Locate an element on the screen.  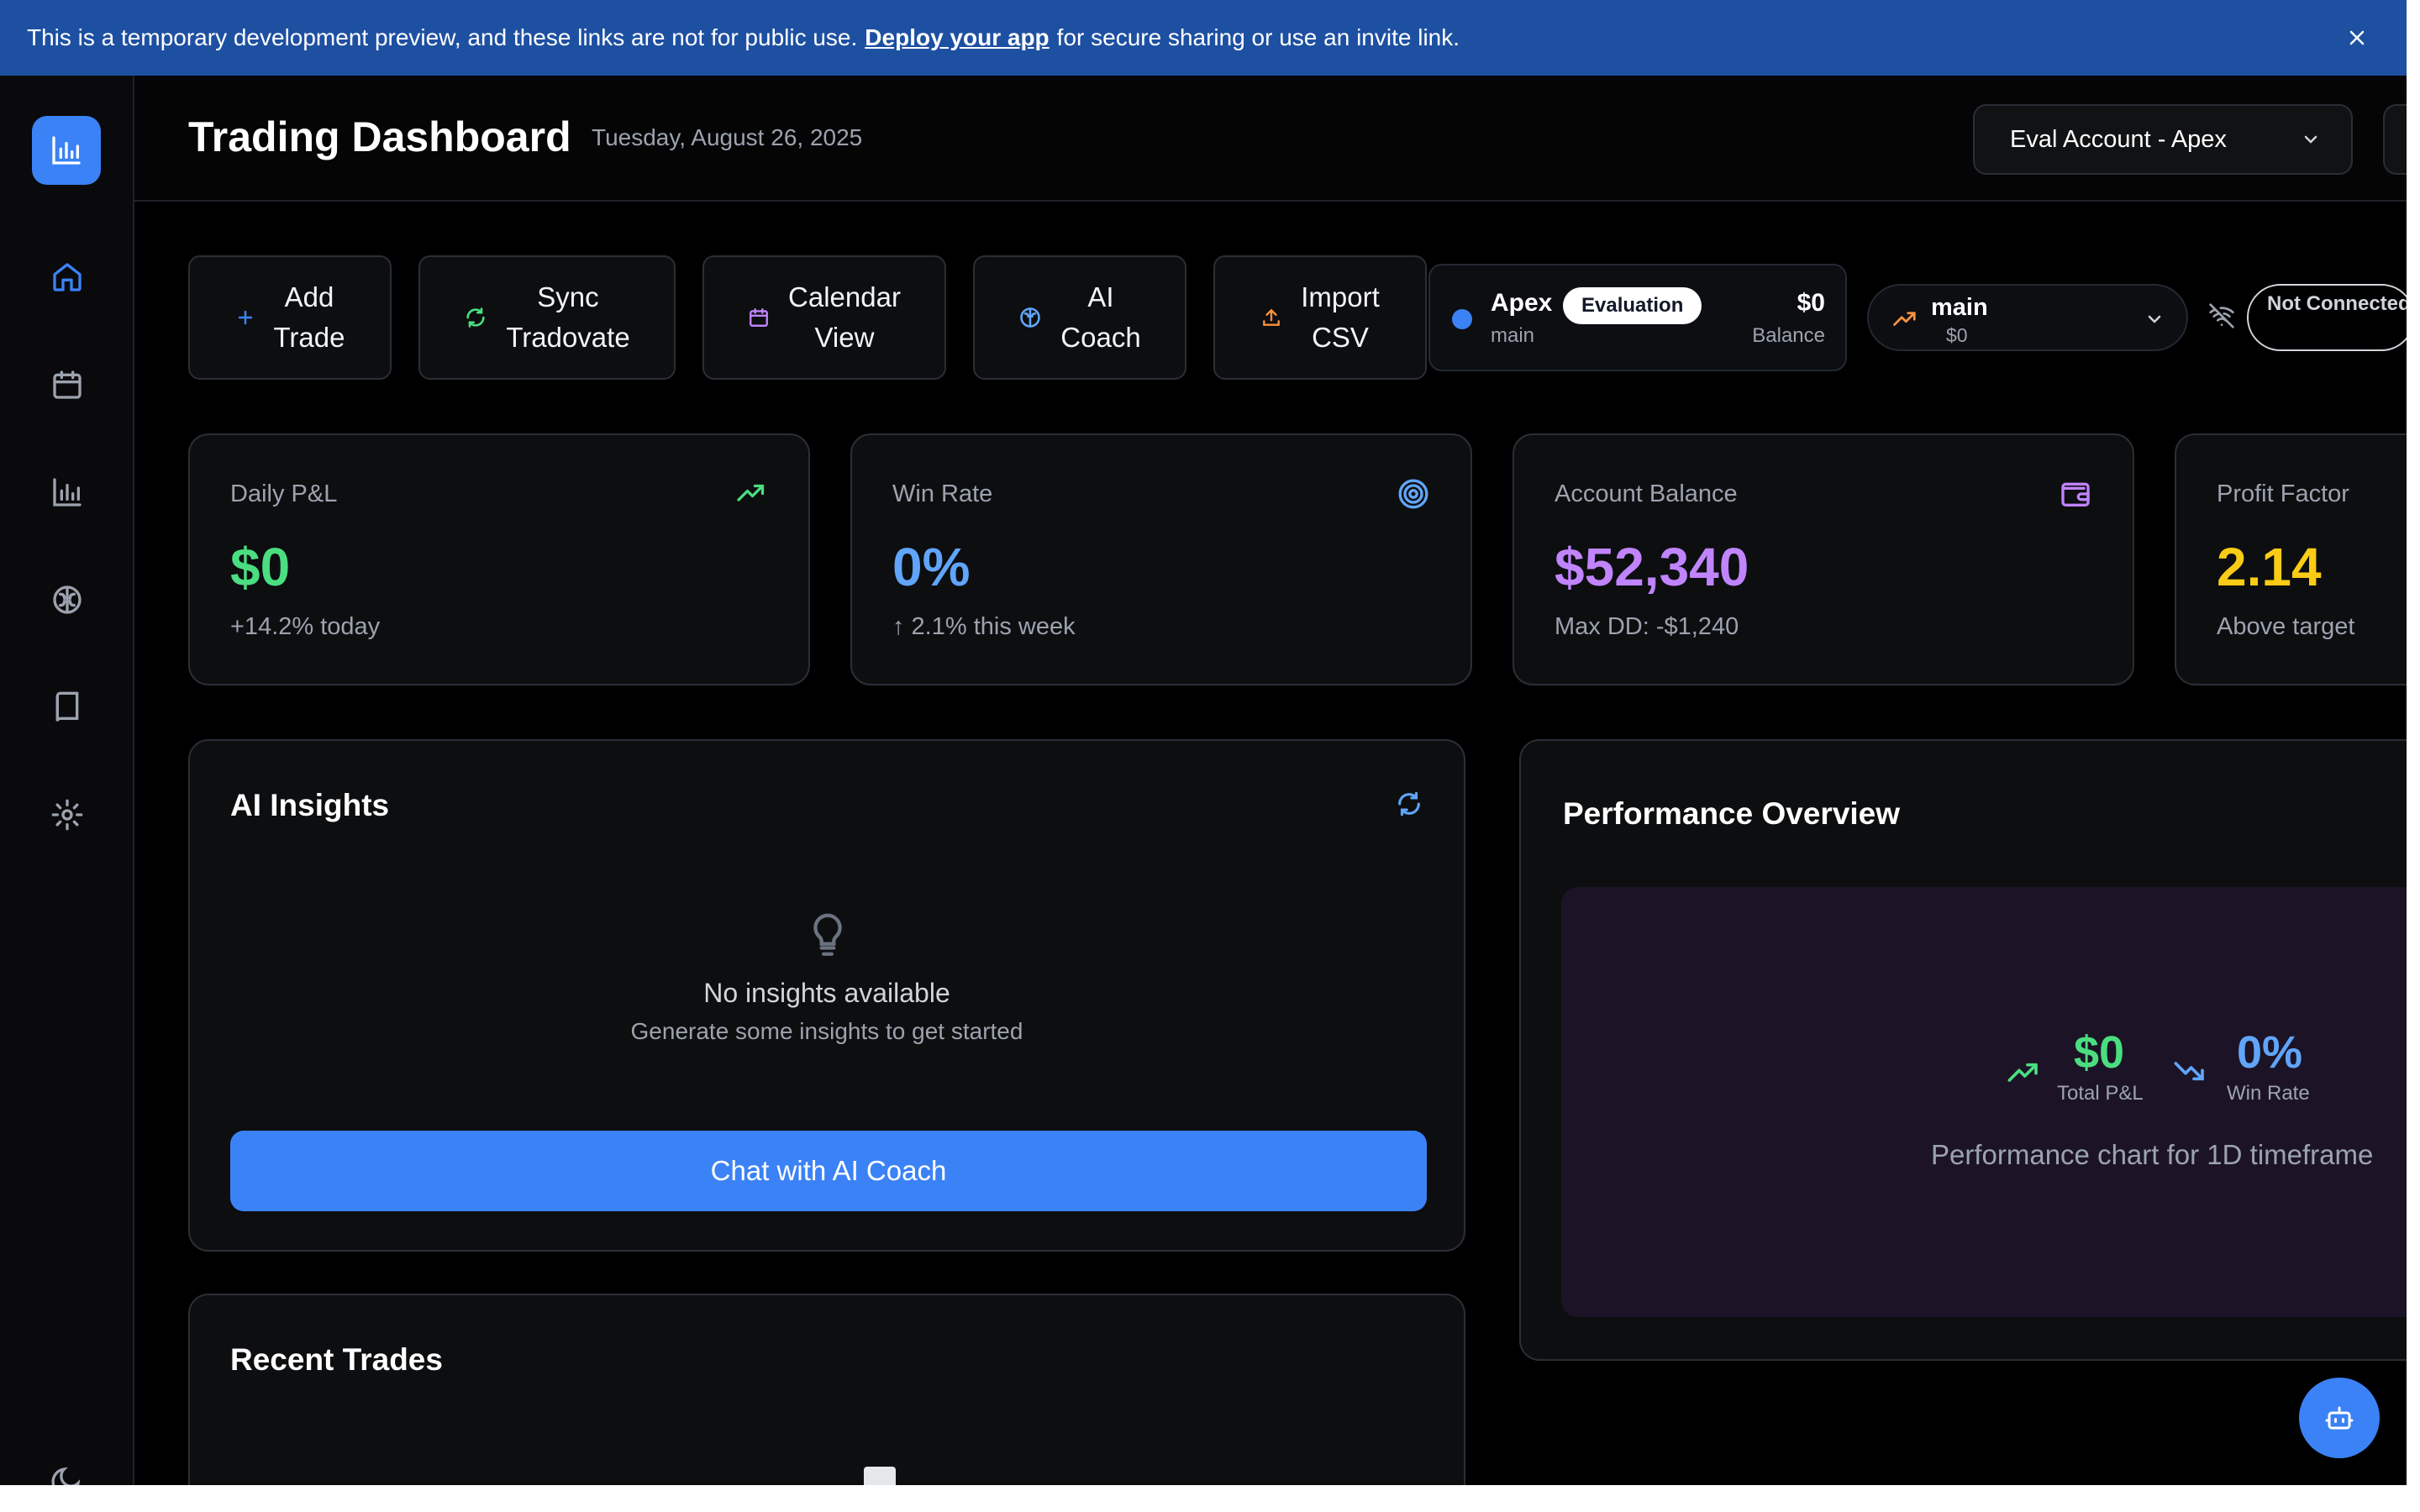
book-icon is located at coordinates (67, 706).